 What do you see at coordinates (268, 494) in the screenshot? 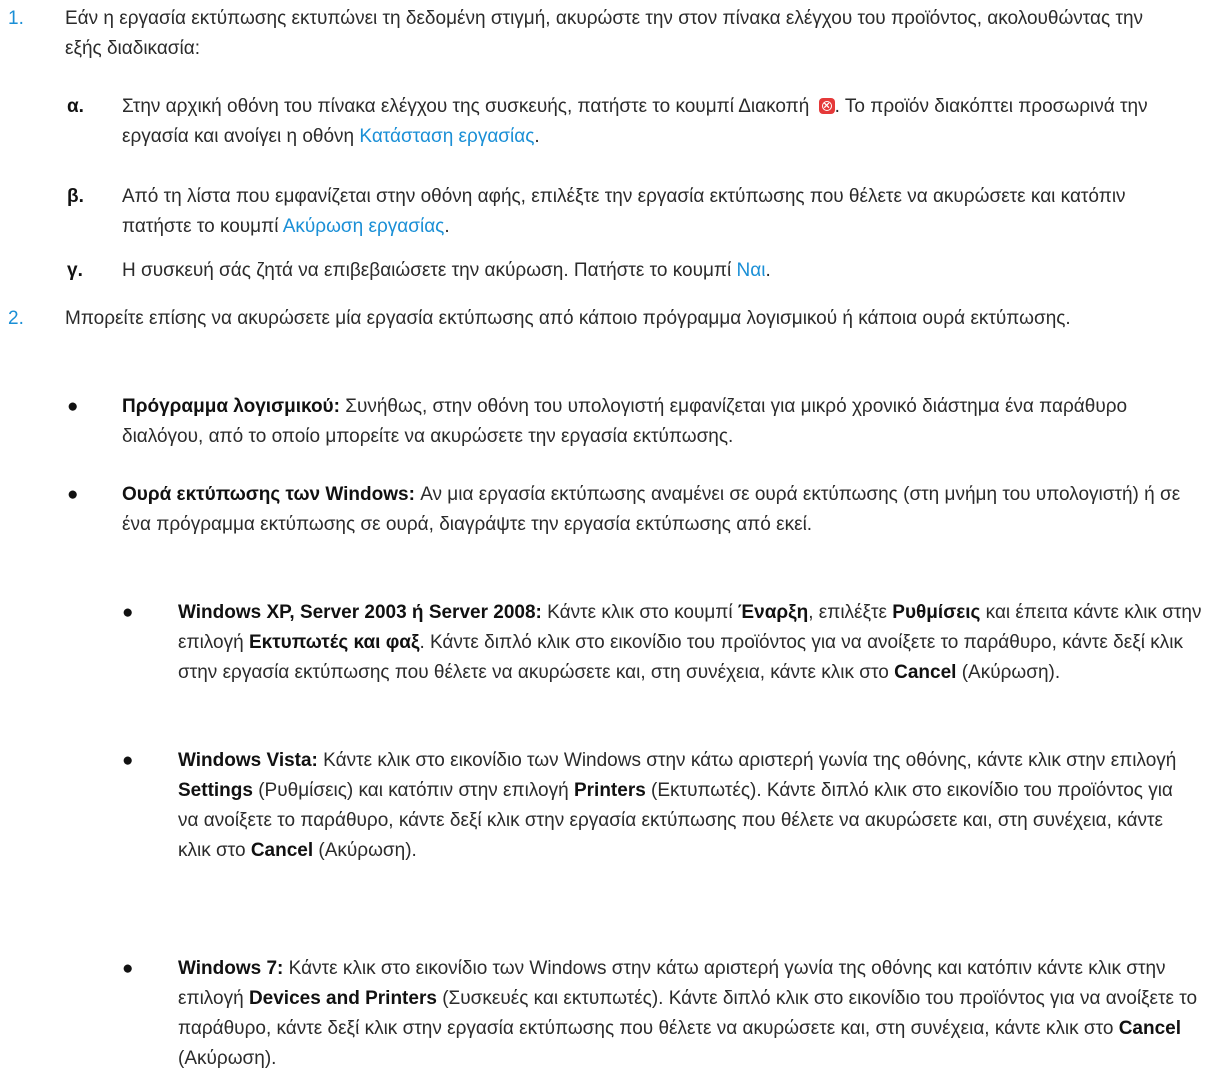
I see `print-queue-label: Ουρά εκτύπωσης των Windows:` at bounding box center [268, 494].